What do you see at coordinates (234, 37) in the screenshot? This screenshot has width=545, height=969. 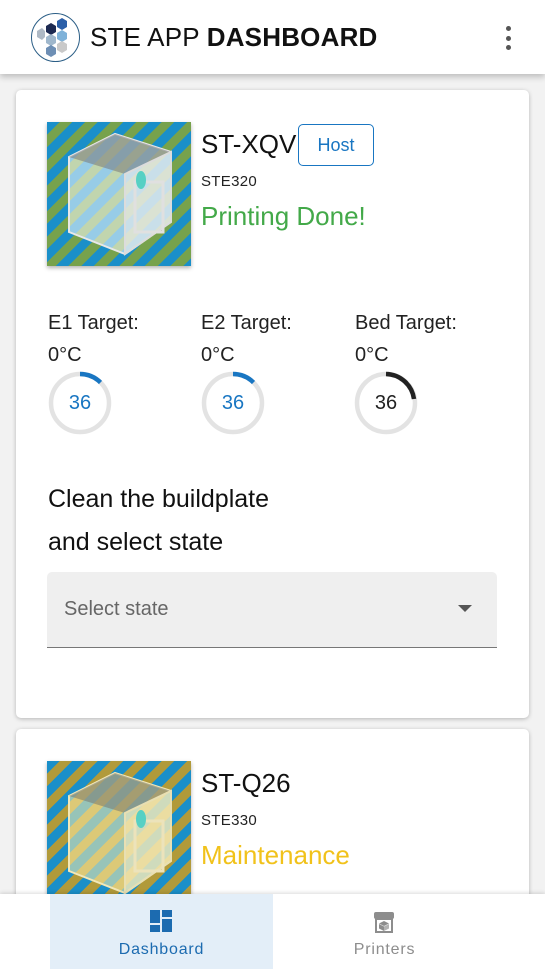 I see `app-title: STE APP DASHBOARD` at bounding box center [234, 37].